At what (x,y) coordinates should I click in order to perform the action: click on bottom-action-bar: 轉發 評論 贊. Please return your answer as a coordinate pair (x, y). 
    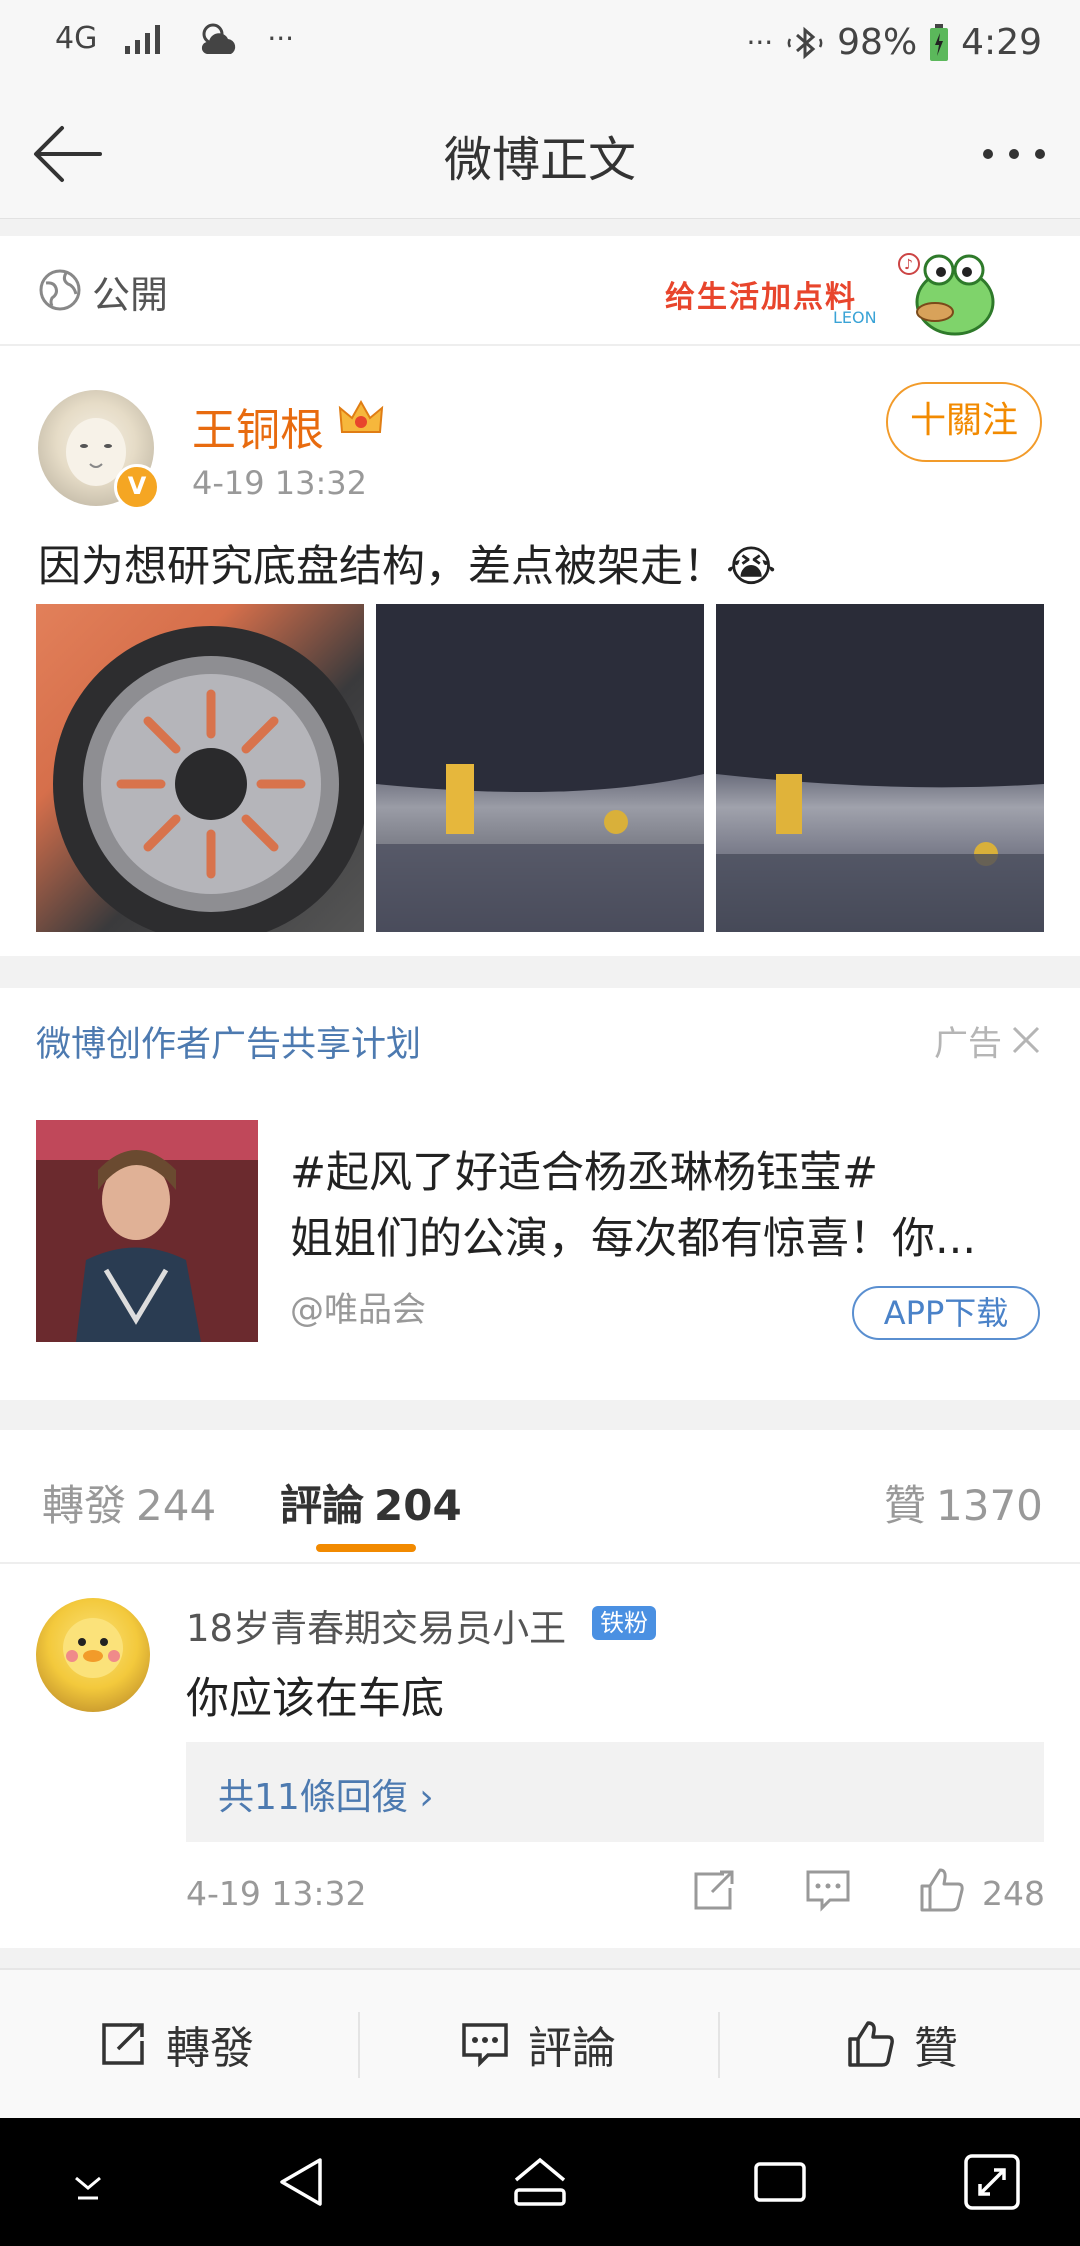
    Looking at the image, I should click on (540, 2044).